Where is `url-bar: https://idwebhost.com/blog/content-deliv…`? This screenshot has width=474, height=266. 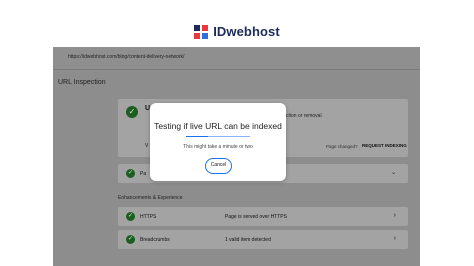 url-bar: https://idwebhost.com/blog/content-deliv… is located at coordinates (236, 58).